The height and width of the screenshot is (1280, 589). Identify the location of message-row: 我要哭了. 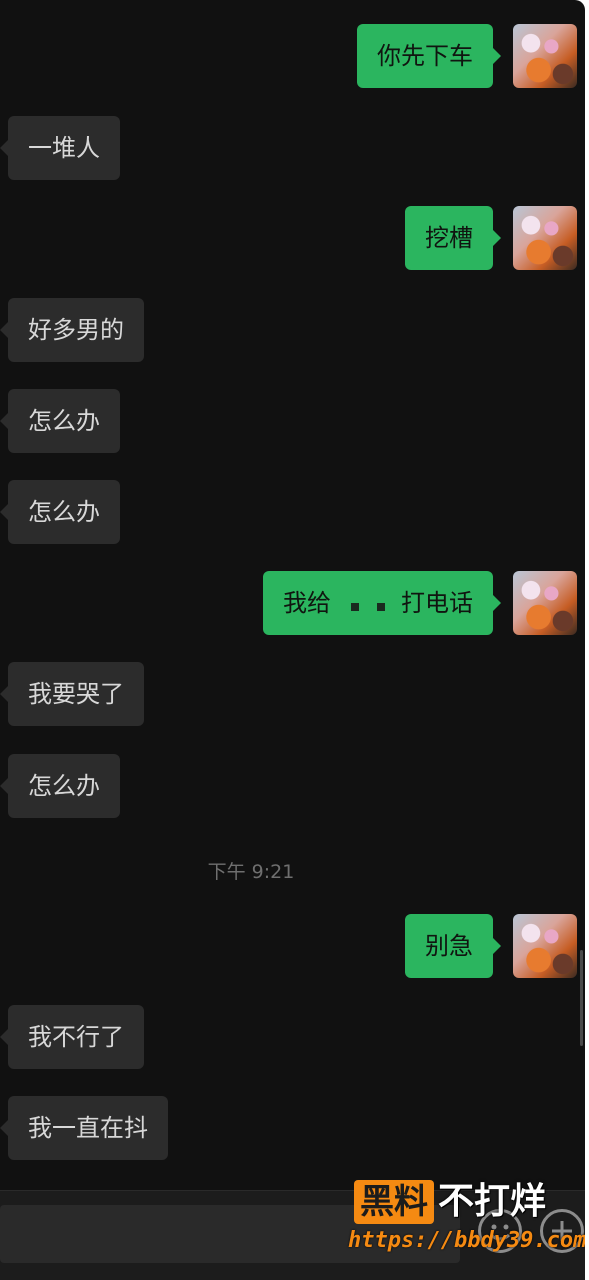
(292, 694).